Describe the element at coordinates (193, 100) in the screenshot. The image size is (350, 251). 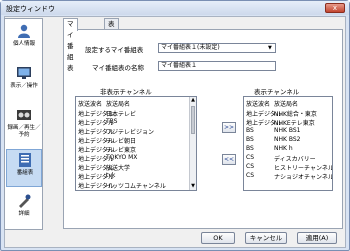
I see `scroll-up-icon: ▲` at that location.